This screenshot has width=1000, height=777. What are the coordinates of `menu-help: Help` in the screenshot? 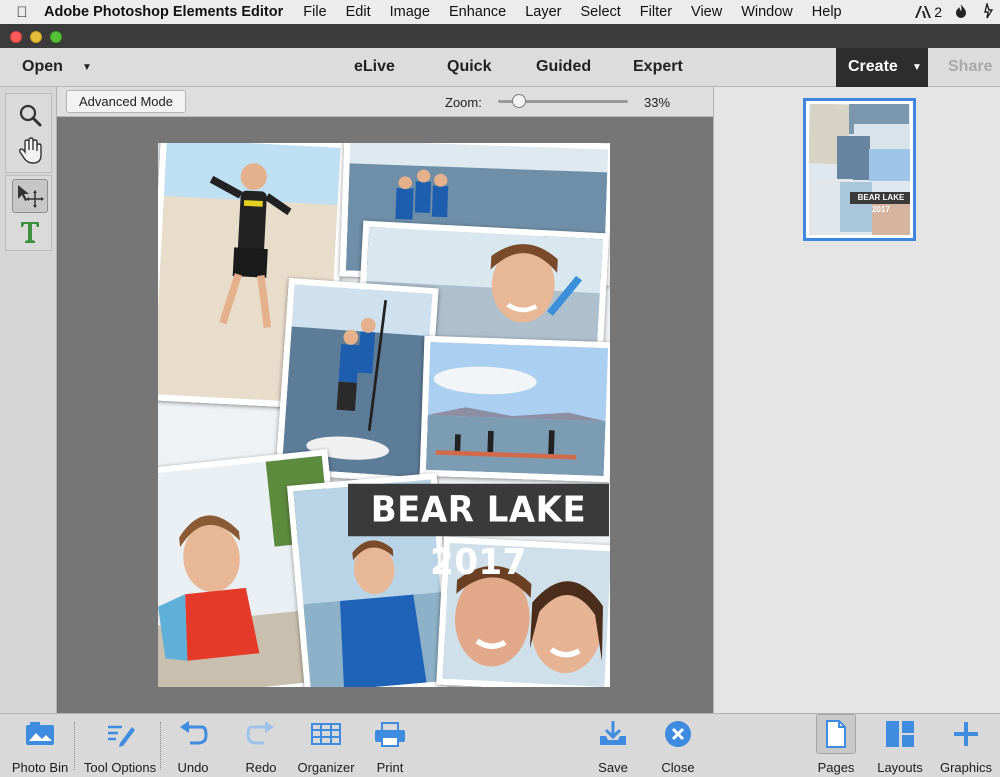 It's located at (827, 12).